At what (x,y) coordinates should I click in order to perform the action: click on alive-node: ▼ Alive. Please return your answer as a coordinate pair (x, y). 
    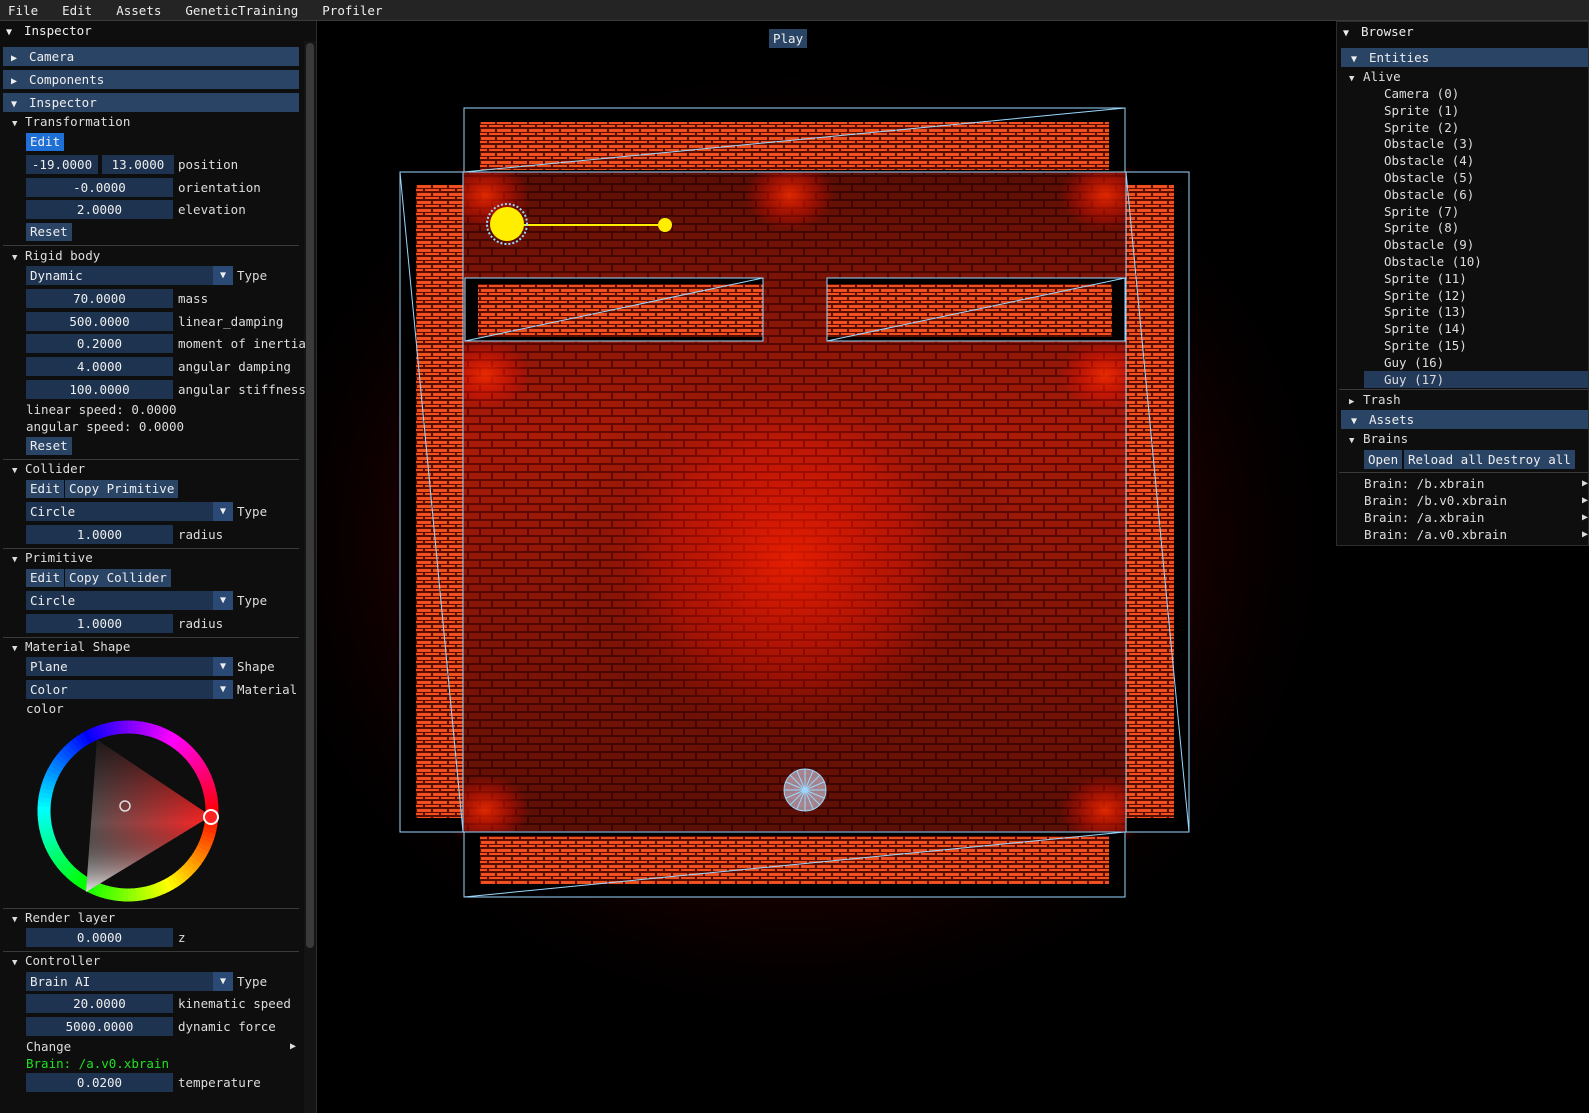
    Looking at the image, I should click on (1375, 76).